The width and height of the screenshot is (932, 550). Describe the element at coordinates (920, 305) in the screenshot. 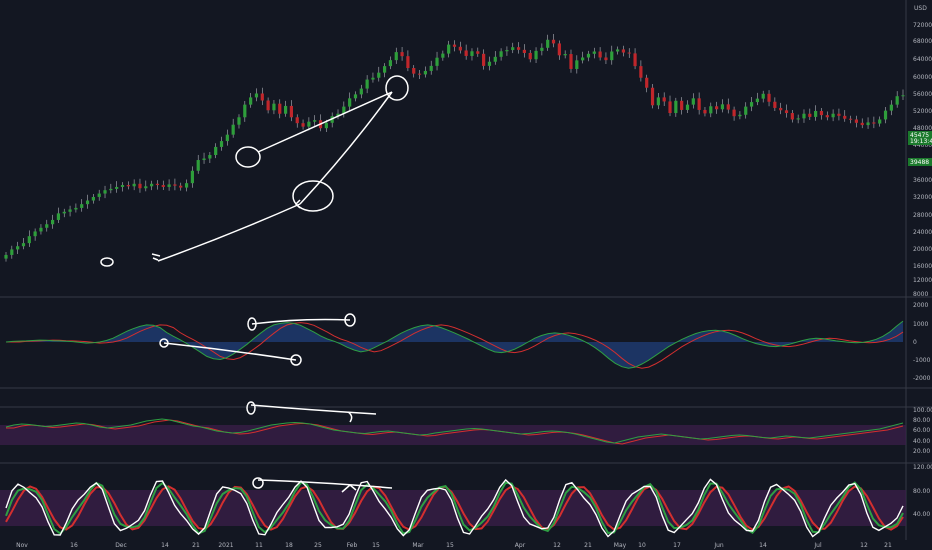

I see `macd-tick-label: 2000` at that location.